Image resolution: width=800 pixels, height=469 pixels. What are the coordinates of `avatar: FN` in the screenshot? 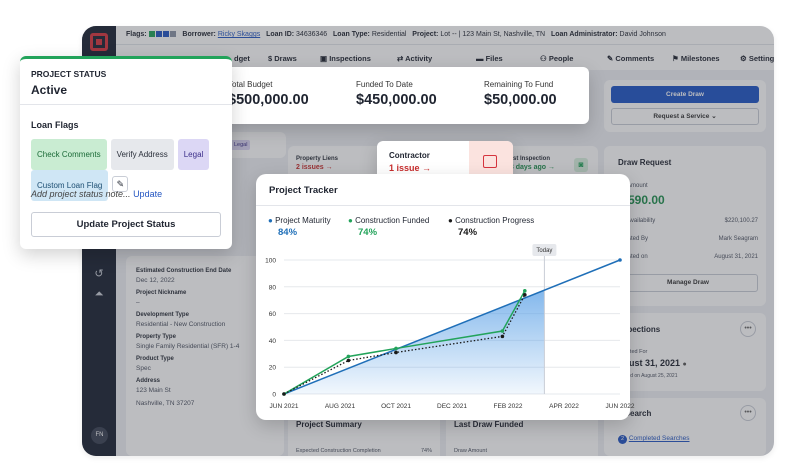 It's located at (99, 435).